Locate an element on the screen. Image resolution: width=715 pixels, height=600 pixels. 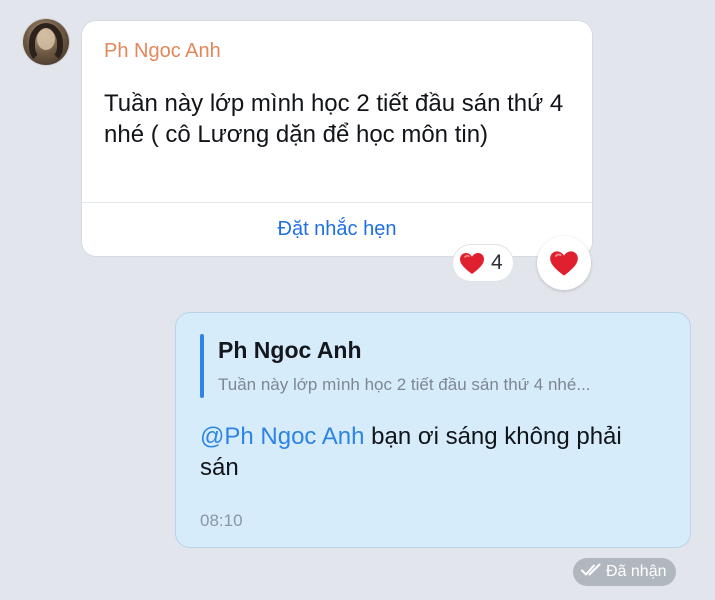
quoted-sender-name: Ph Ngoc Anh is located at coordinates (290, 350).